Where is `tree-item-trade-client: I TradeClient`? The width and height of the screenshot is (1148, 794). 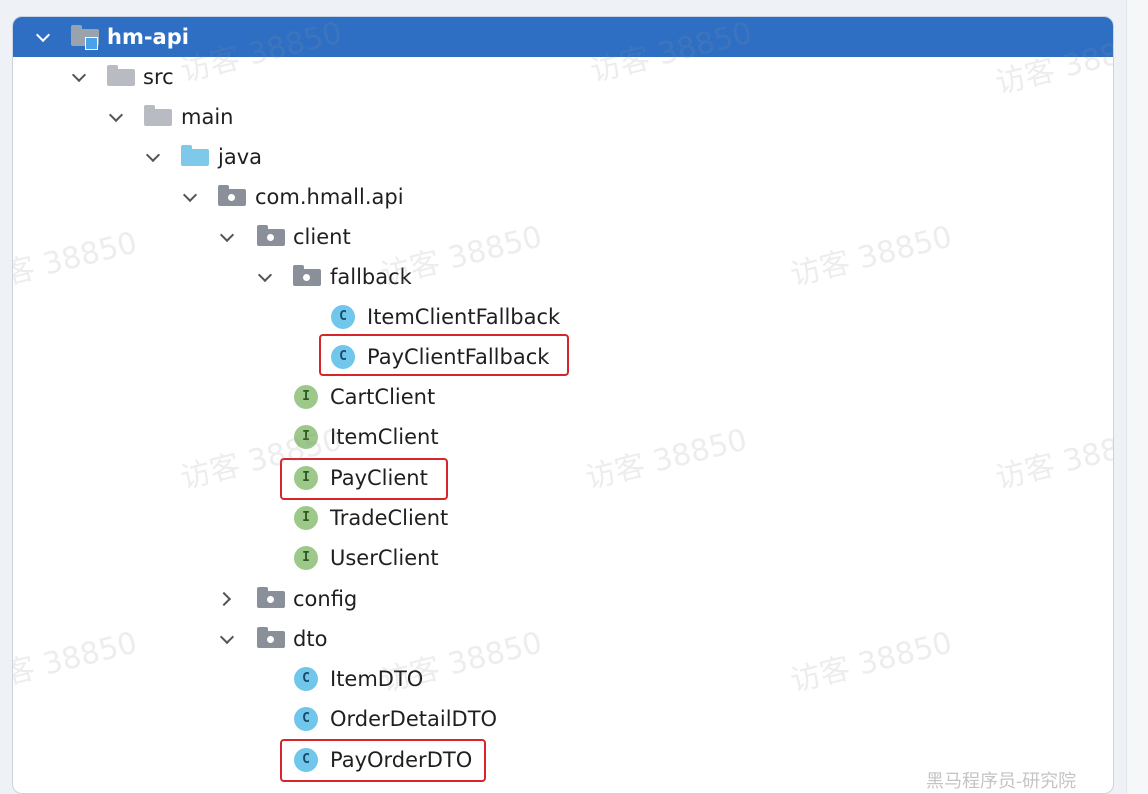 tree-item-trade-client: I TradeClient is located at coordinates (563, 518).